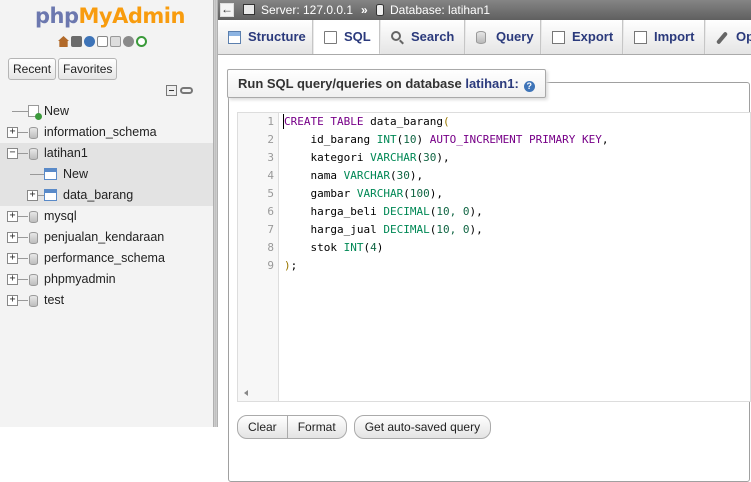 Image resolution: width=751 pixels, height=482 pixels. What do you see at coordinates (106, 195) in the screenshot?
I see `tree-item-data-barang: + data_barang` at bounding box center [106, 195].